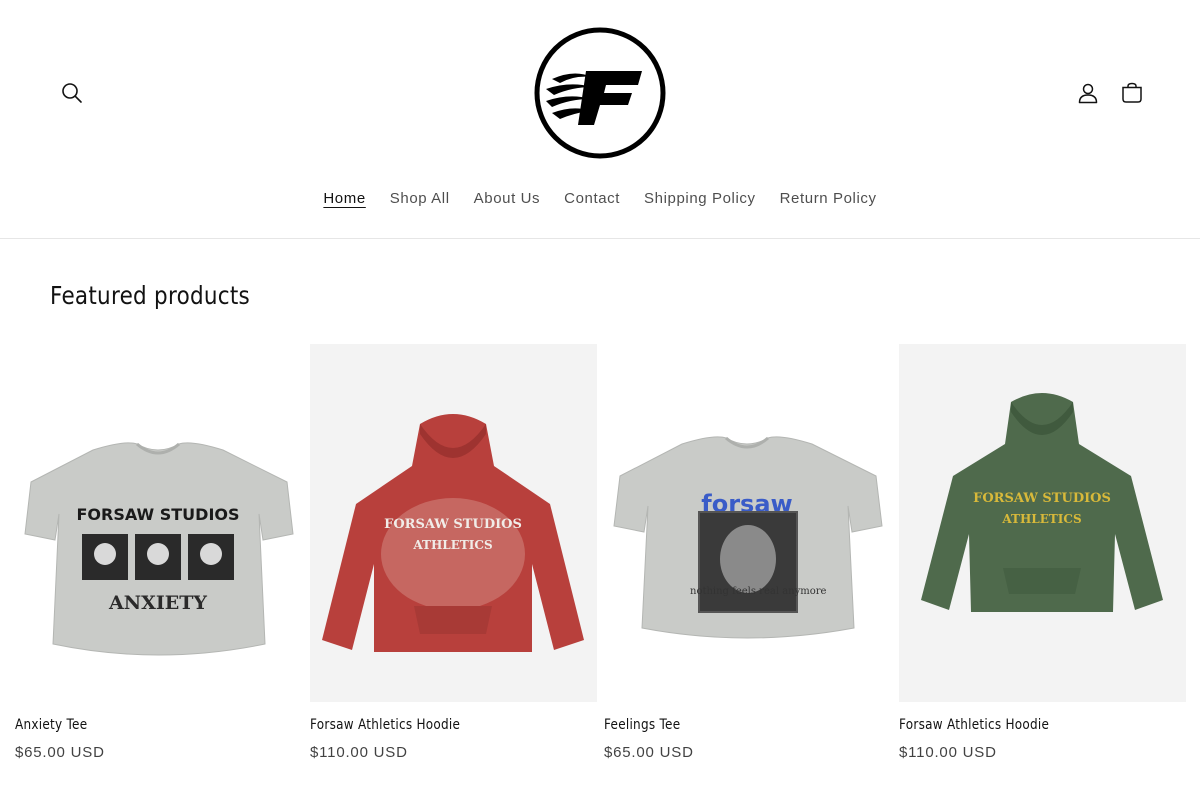  I want to click on logo-mark-icon, so click(600, 93).